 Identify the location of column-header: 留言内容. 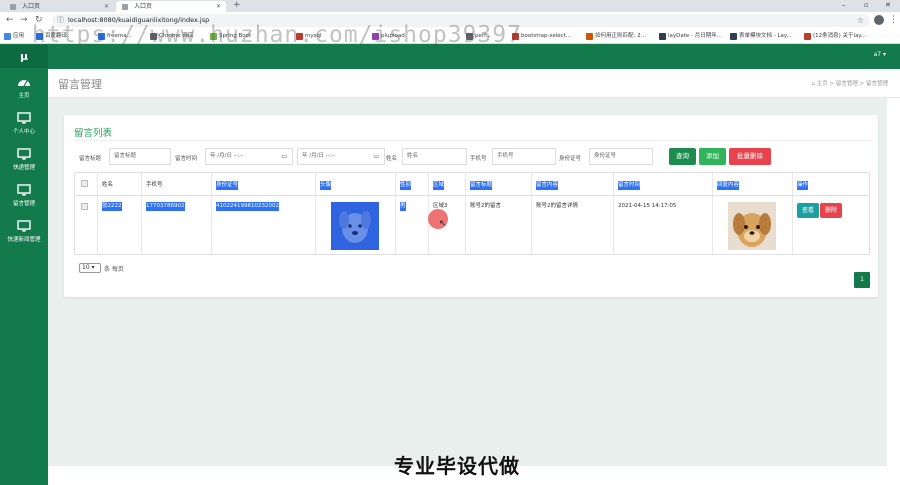
(547, 185).